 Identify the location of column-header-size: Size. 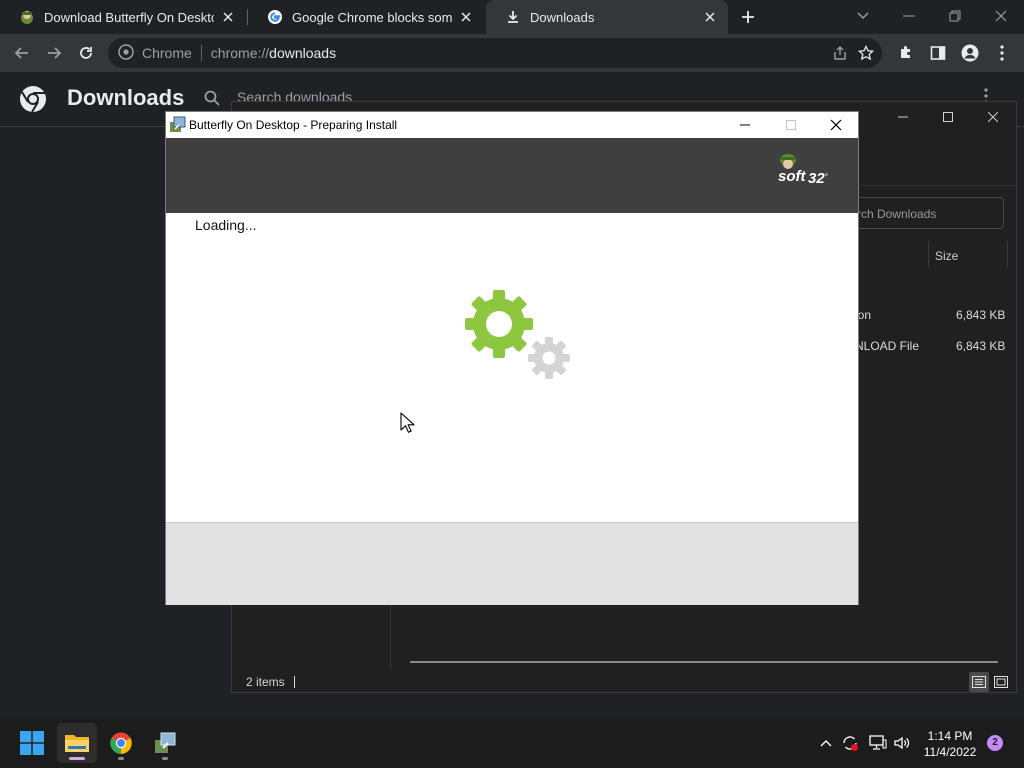
(946, 255).